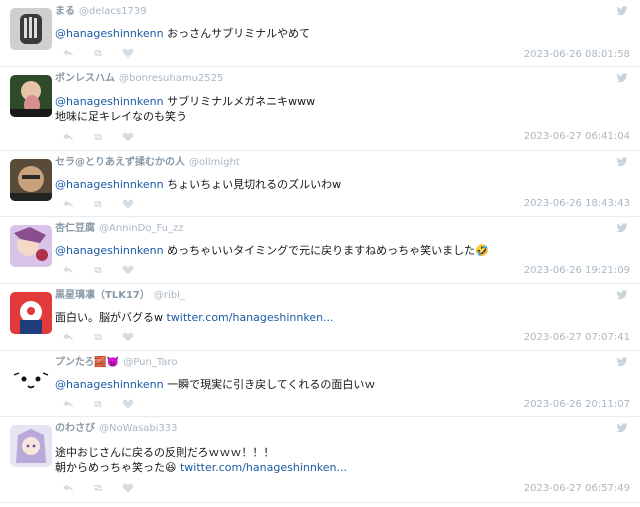 This screenshot has height=507, width=640. I want to click on tweet-line: めっちゃいいタイミングで元に戻りますねめっちゃ笑いました🤣, so click(328, 250).